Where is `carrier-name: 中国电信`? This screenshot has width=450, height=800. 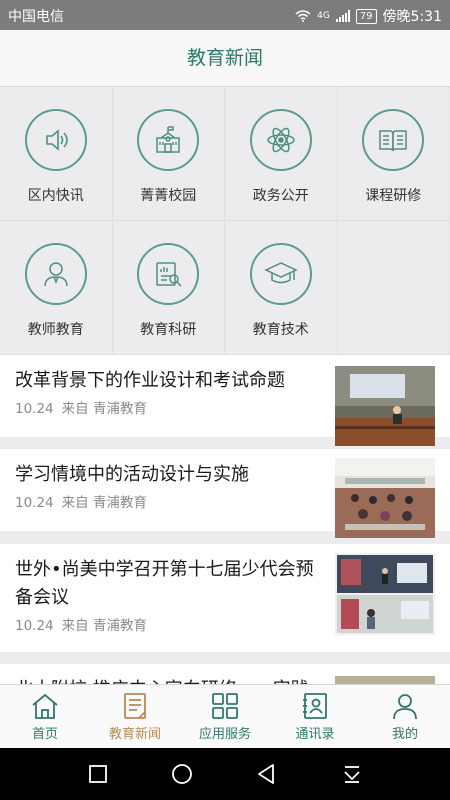
carrier-name: 中国电信 is located at coordinates (36, 17).